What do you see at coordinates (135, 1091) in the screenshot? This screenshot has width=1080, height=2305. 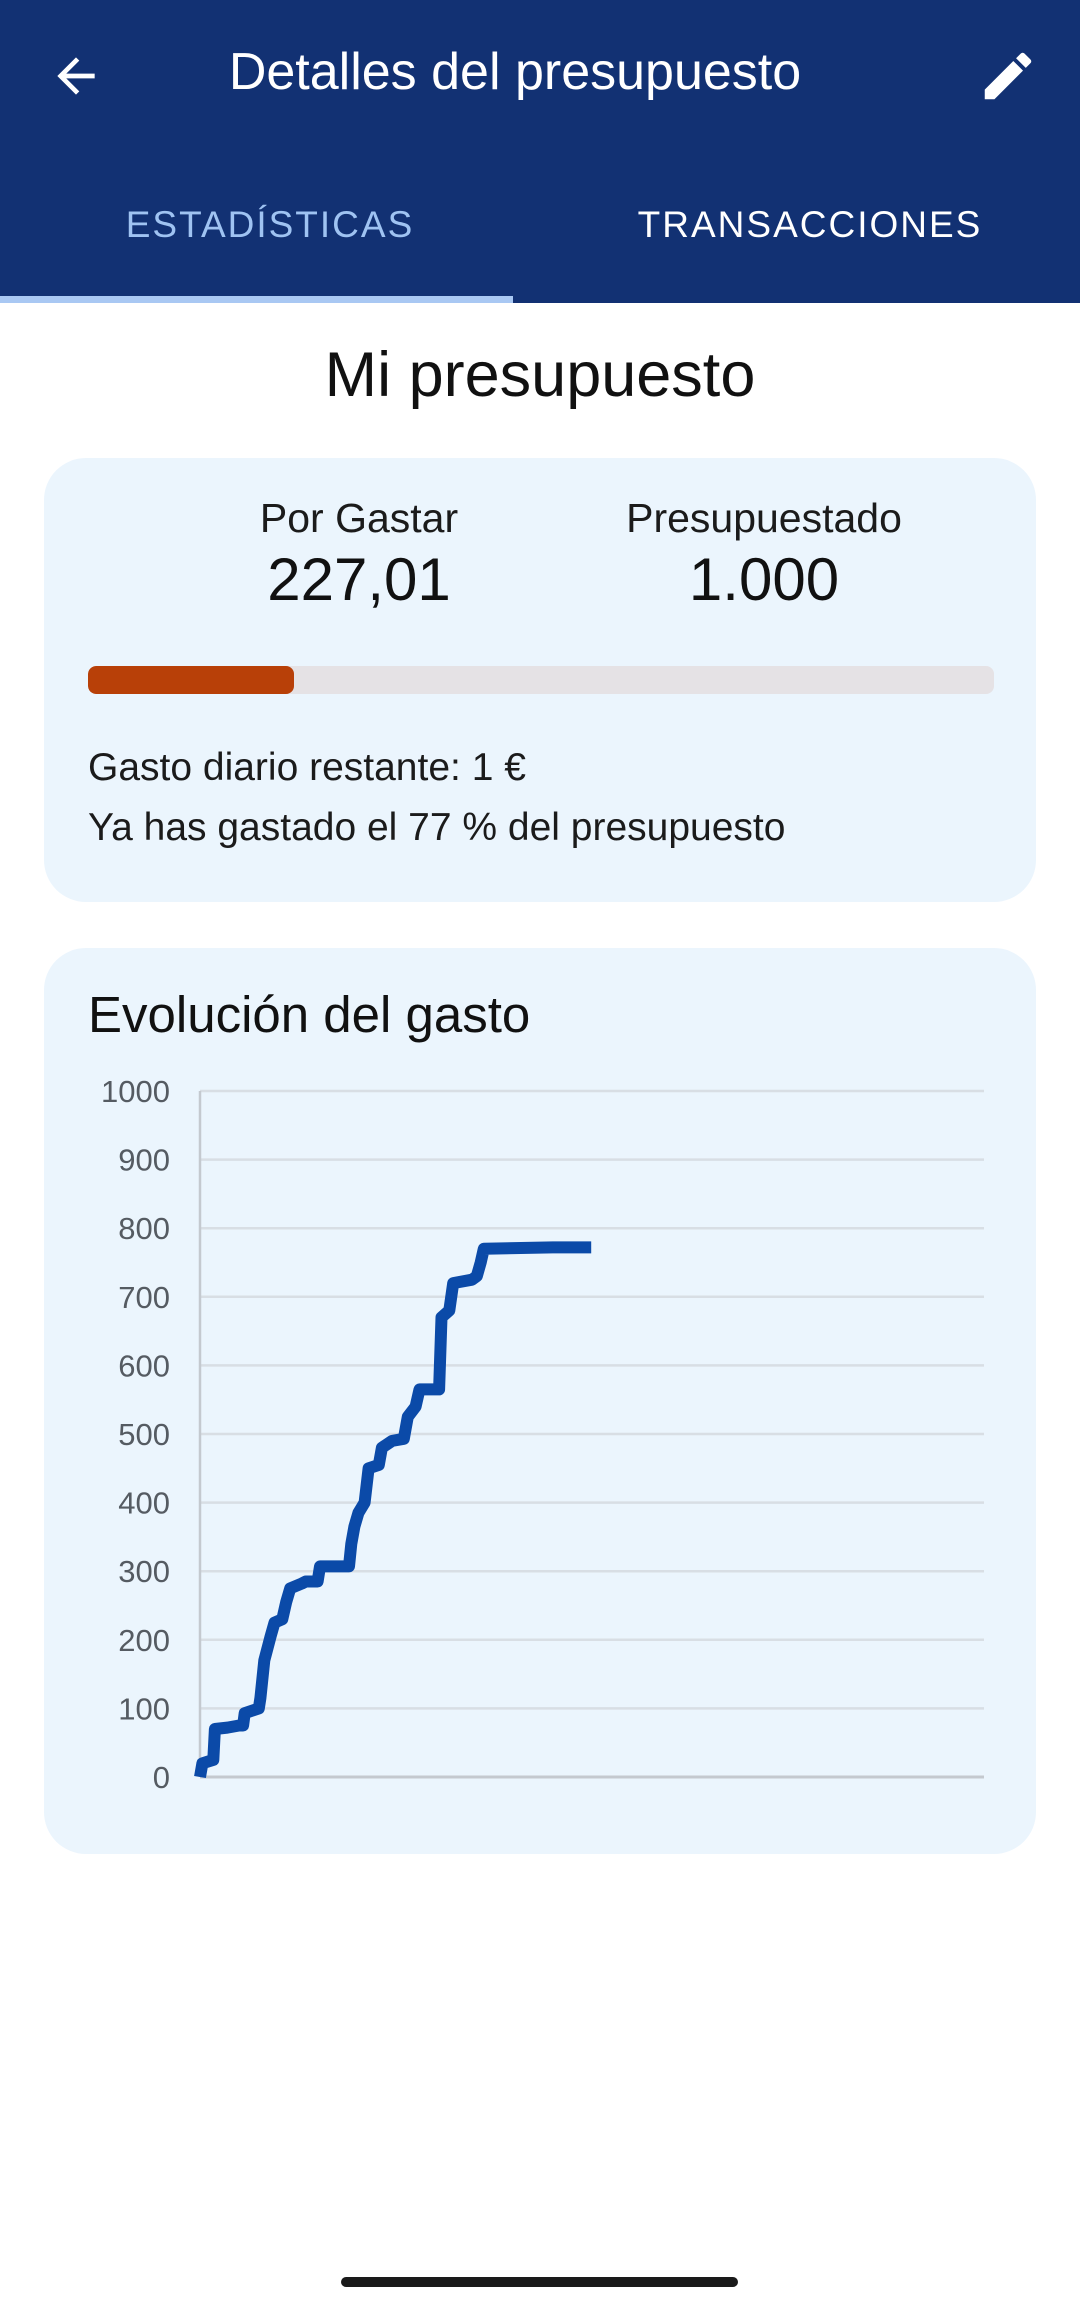 I see `y-tick-label: 1000` at bounding box center [135, 1091].